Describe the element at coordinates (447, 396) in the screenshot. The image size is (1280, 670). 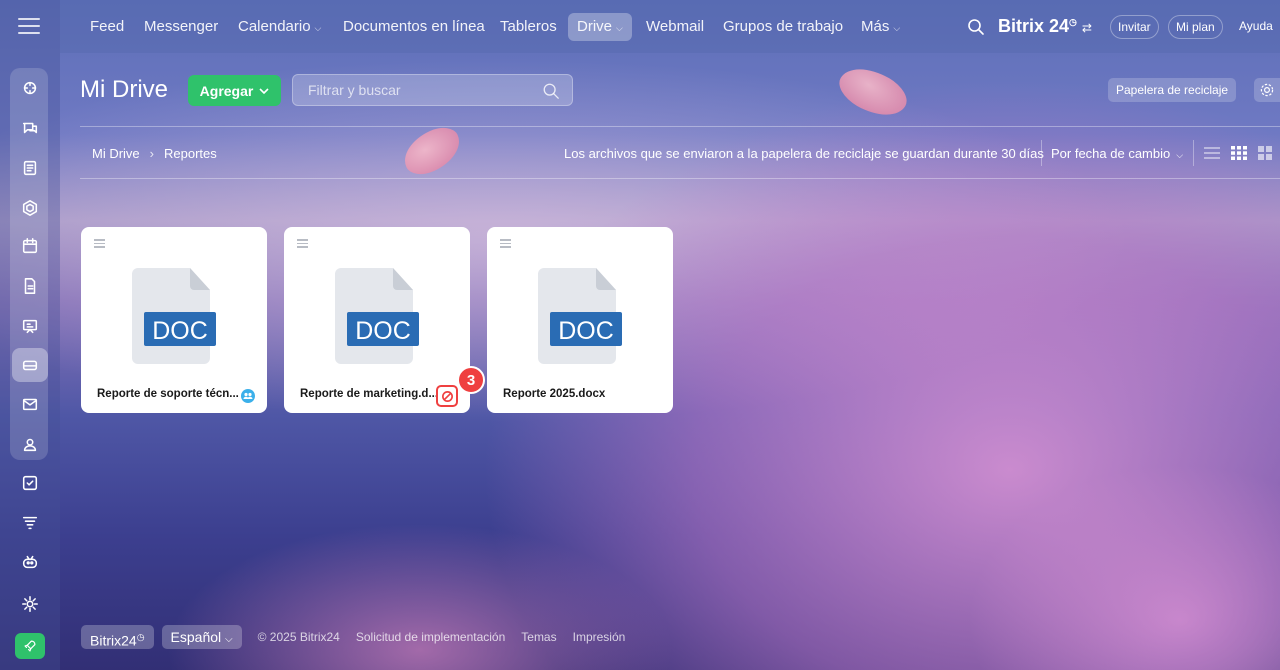
I see `blocked-icon` at that location.